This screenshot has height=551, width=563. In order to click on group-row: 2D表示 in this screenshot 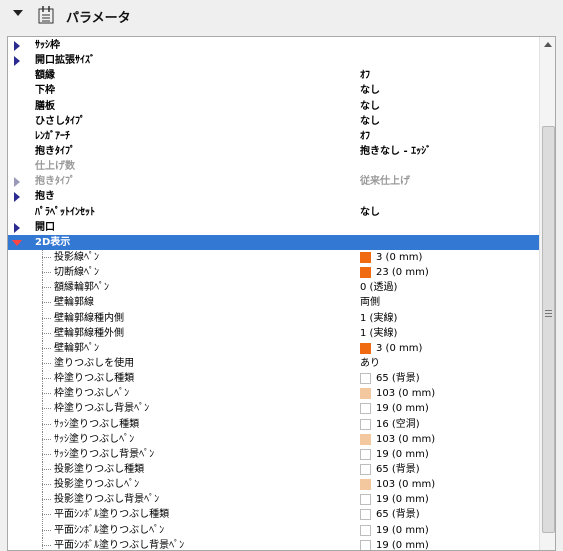, I will do `click(273, 242)`.